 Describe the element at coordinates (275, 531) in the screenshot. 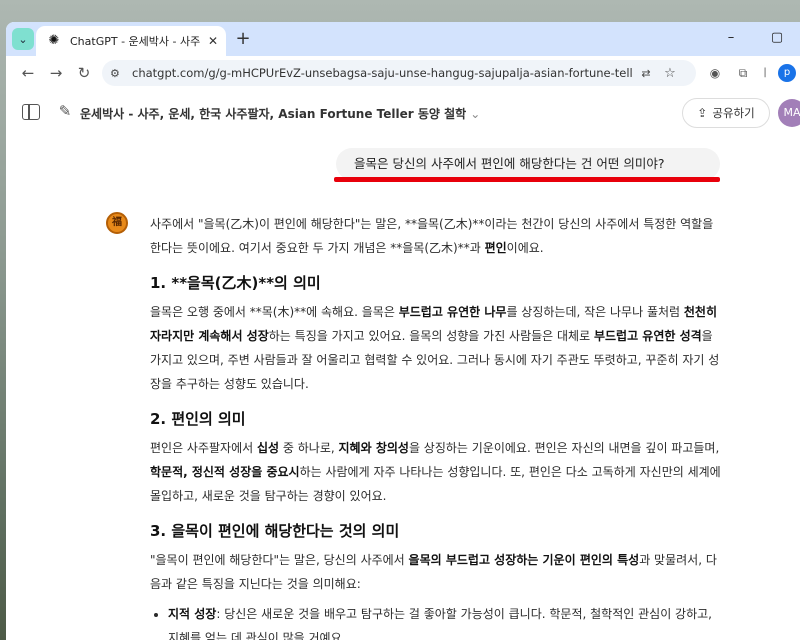

I see `section-3-heading: 3. 을목이 편인에 해당한다는 것의 의미` at that location.